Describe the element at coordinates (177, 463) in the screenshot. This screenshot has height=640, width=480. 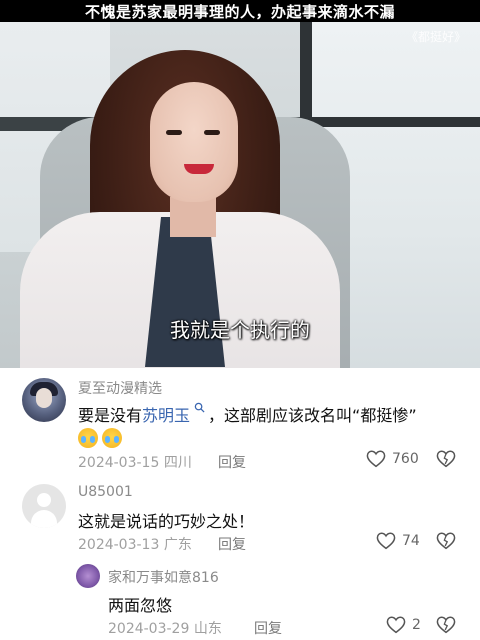
I see `comment-location: 四川` at that location.